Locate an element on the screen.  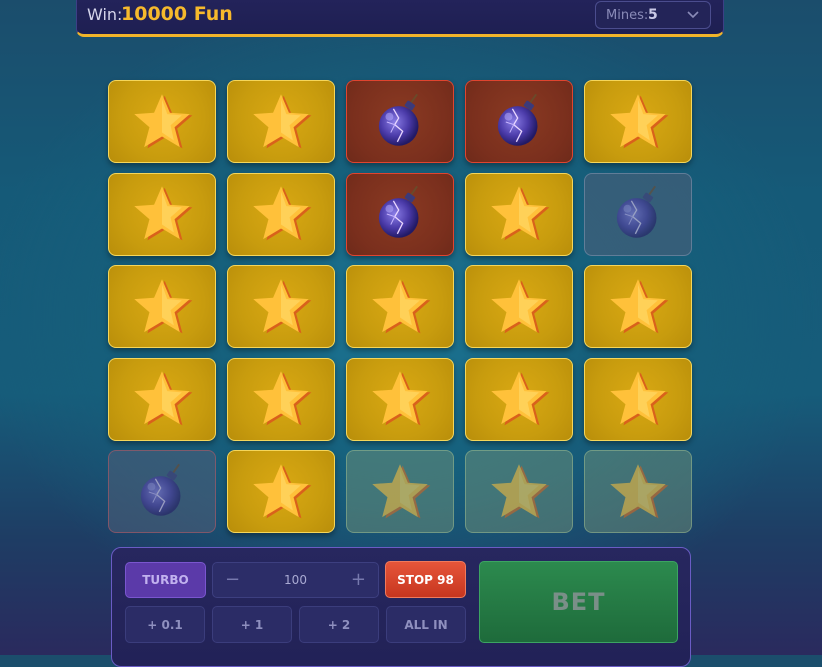
bet-button: BET is located at coordinates (578, 602).